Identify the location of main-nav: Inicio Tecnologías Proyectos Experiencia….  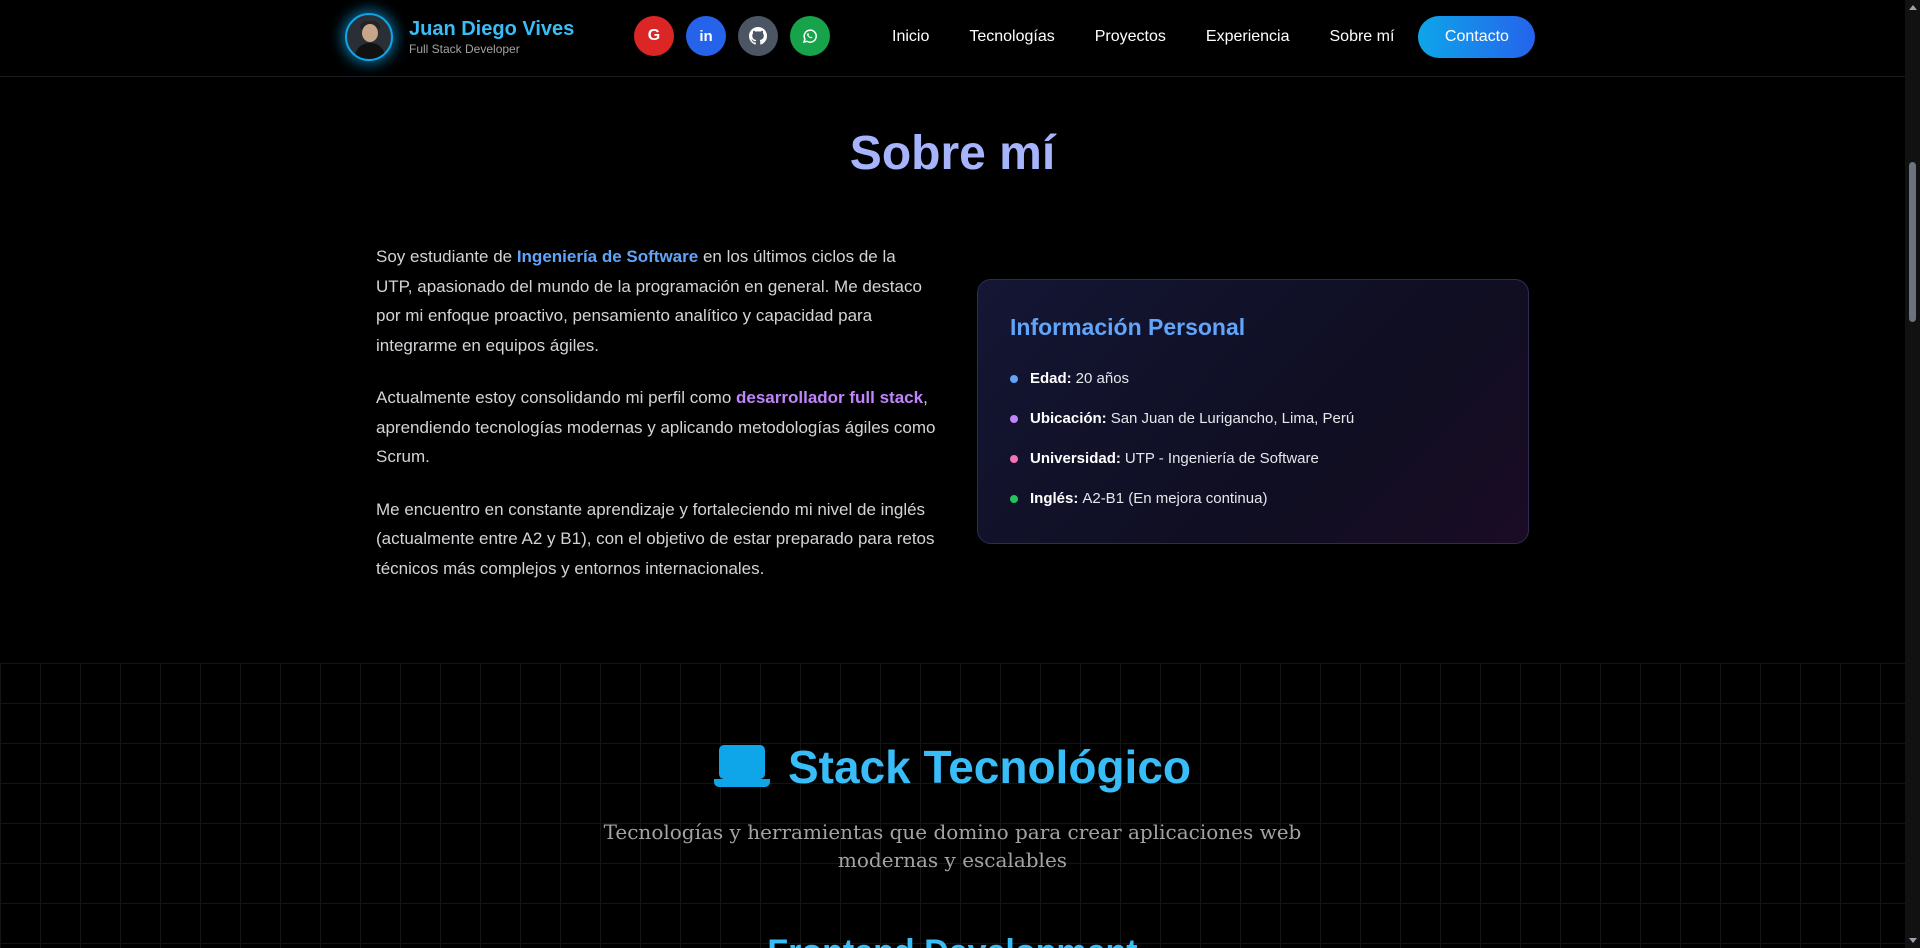
(1214, 37).